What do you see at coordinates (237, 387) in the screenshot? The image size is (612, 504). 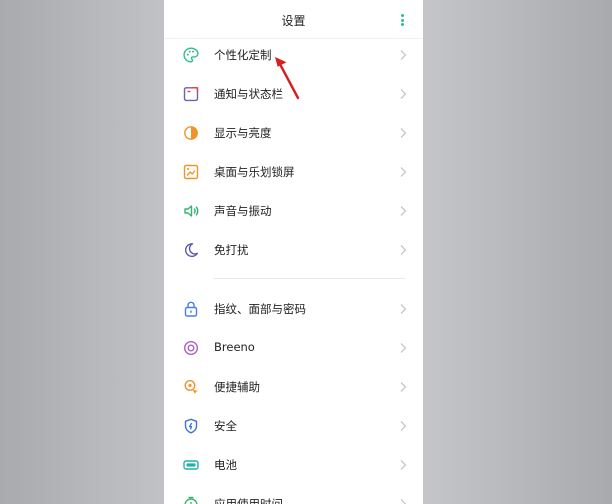 I see `settings-item-label: 便捷辅助` at bounding box center [237, 387].